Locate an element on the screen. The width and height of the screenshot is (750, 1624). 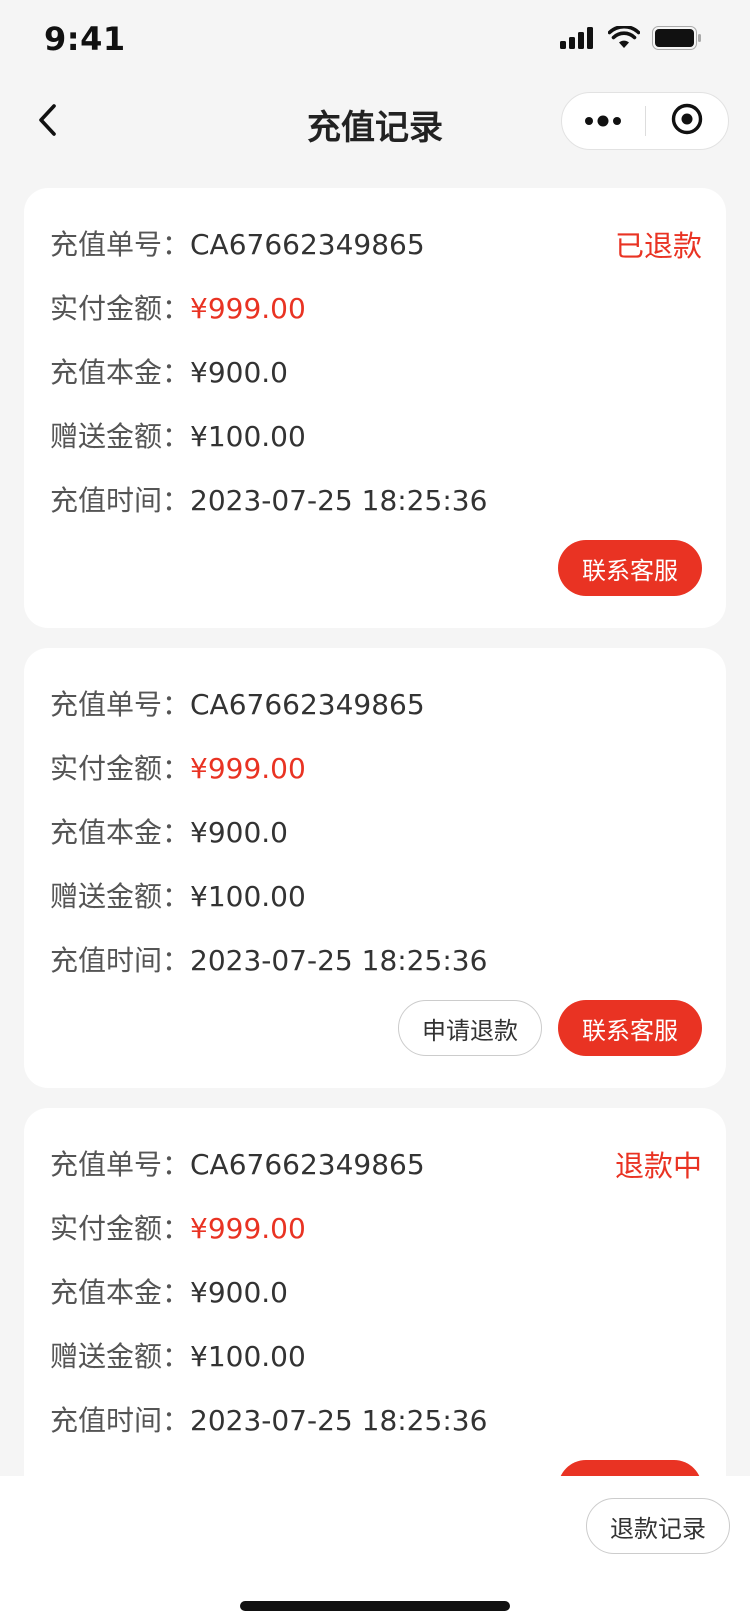
bottom-bar: 退款记录 is located at coordinates (375, 1550).